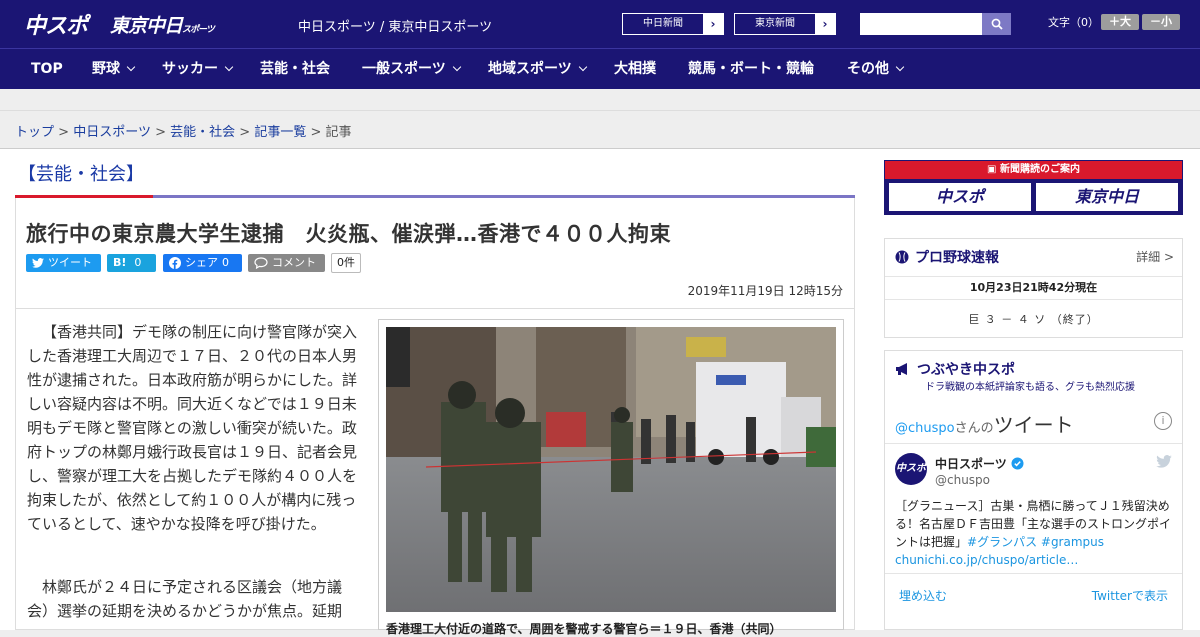  I want to click on facebook-share-button: シェア 0, so click(202, 263).